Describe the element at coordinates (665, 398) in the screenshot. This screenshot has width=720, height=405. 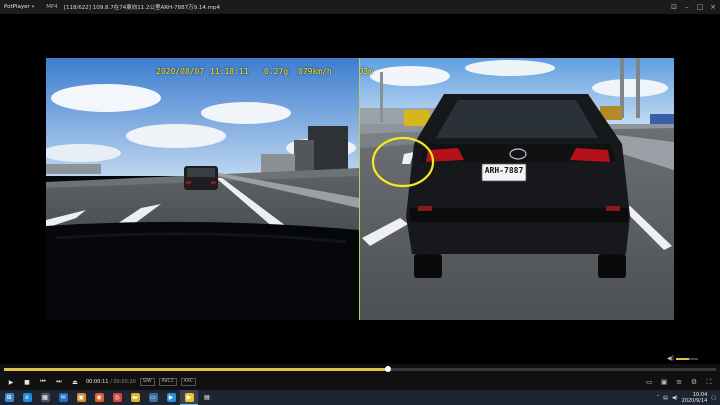
I see `network-icon: ▤` at that location.